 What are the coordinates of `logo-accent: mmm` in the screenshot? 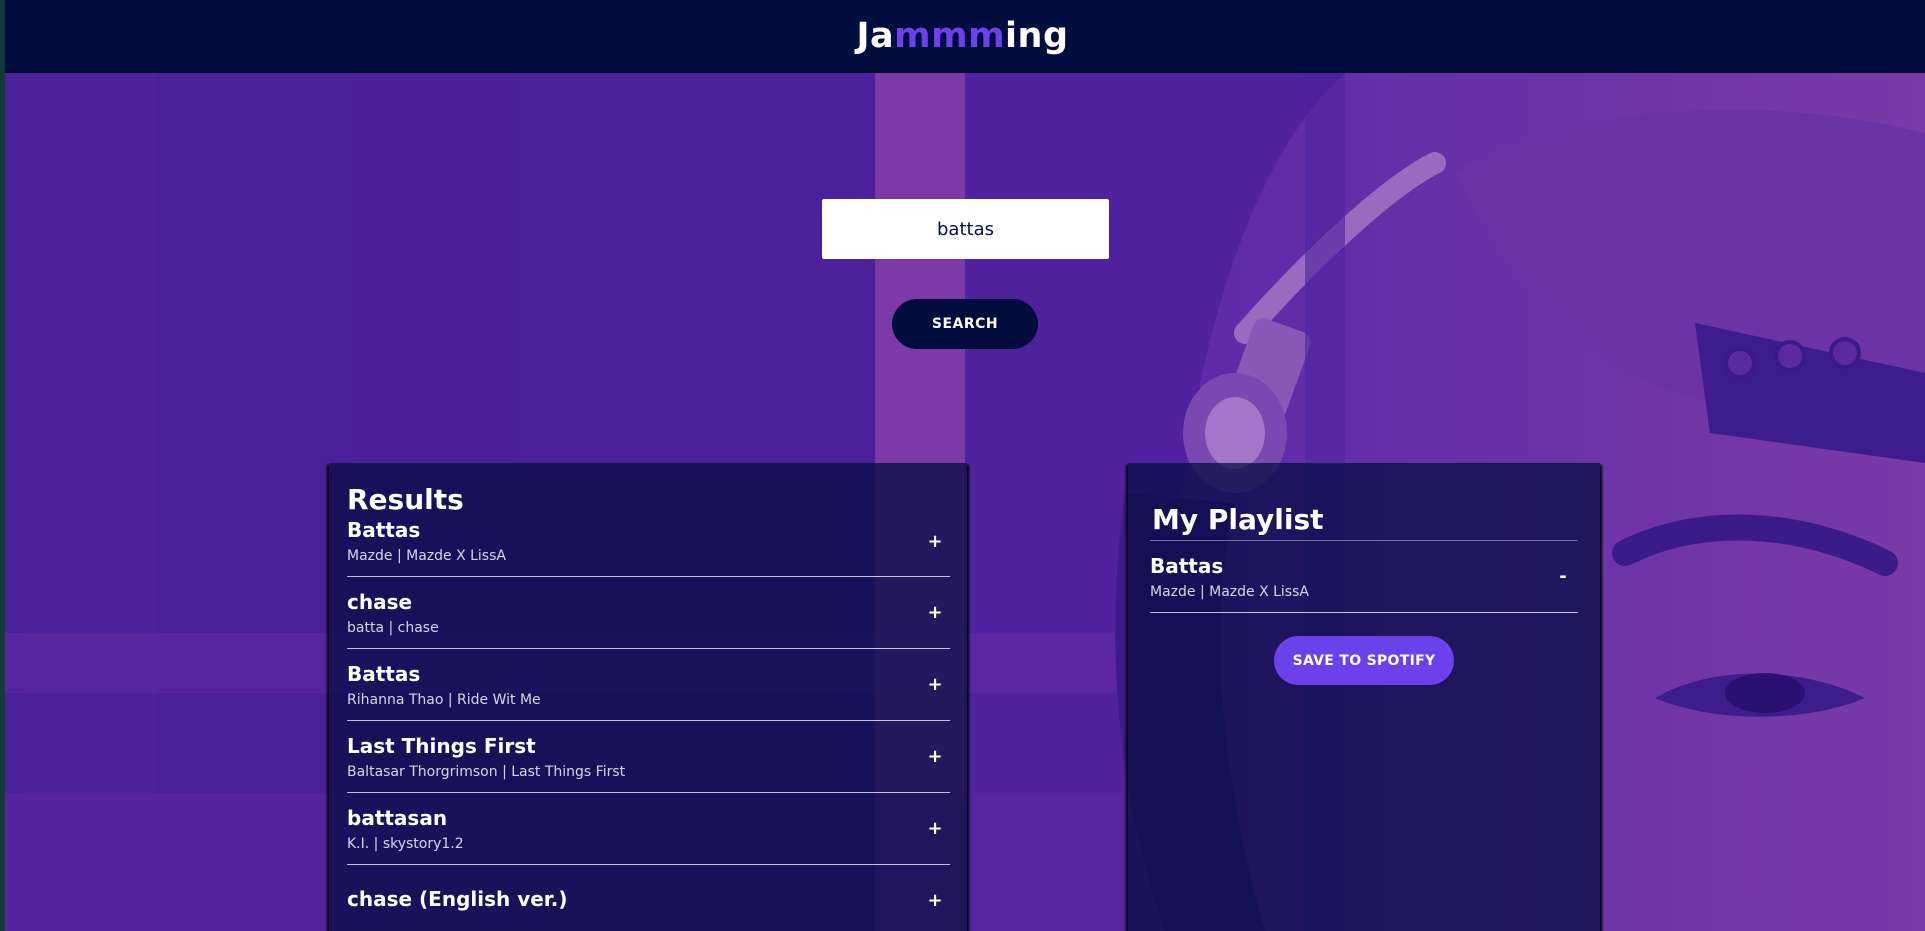 It's located at (950, 35).